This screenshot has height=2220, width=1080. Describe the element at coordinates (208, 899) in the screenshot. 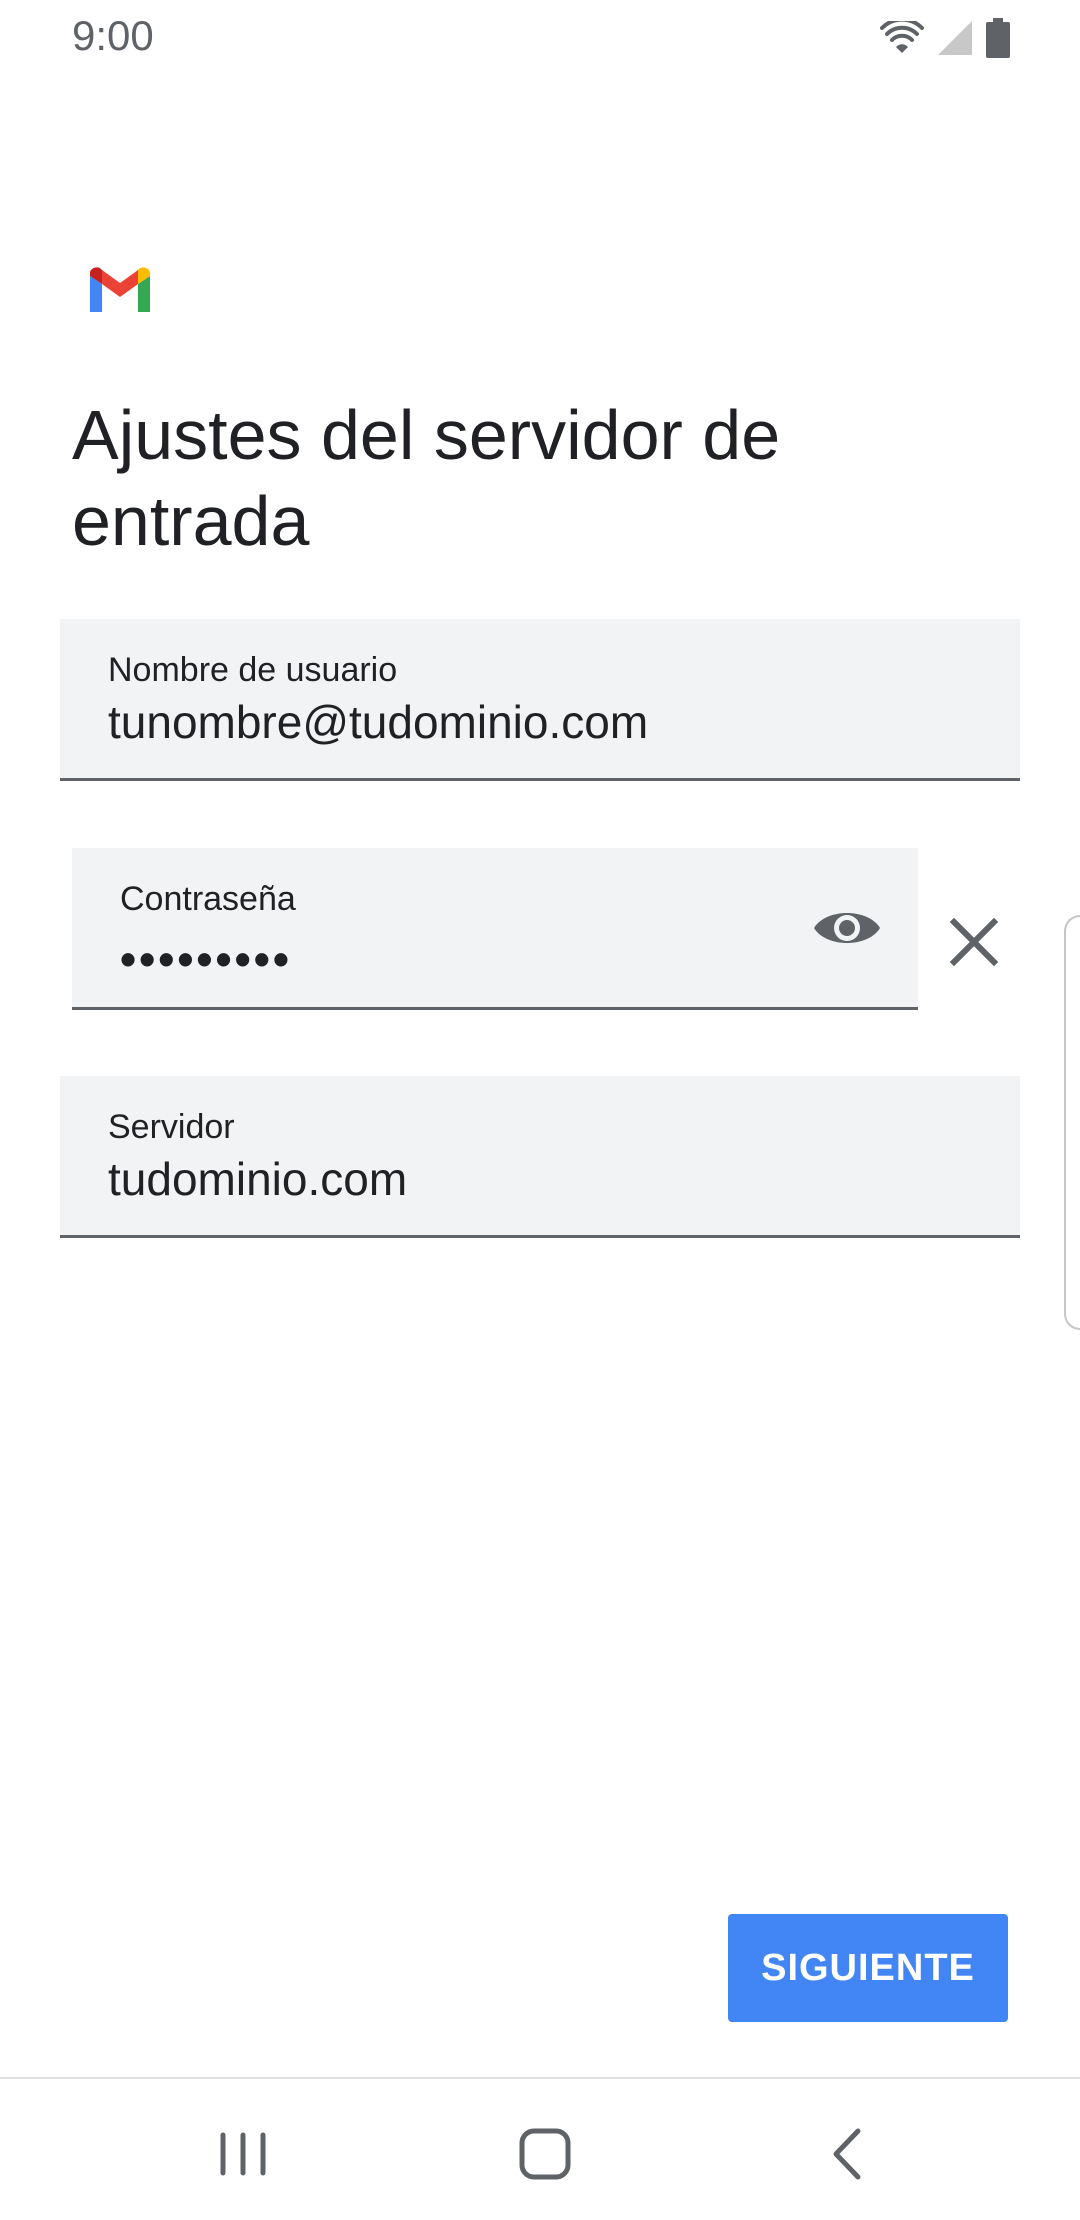

I see `password-label: Contraseña` at that location.